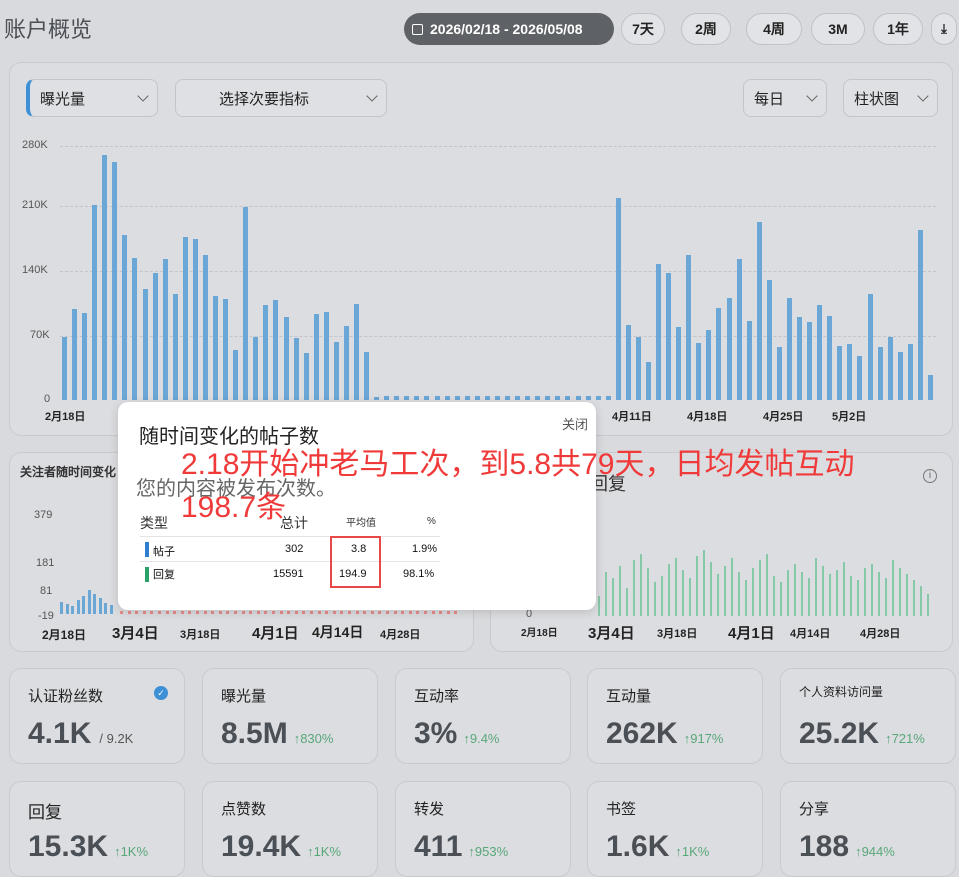 The image size is (959, 877). What do you see at coordinates (868, 716) in the screenshot?
I see `stat-card-profile-visits: 个人资料访问量 25.2K ↑721%` at bounding box center [868, 716].